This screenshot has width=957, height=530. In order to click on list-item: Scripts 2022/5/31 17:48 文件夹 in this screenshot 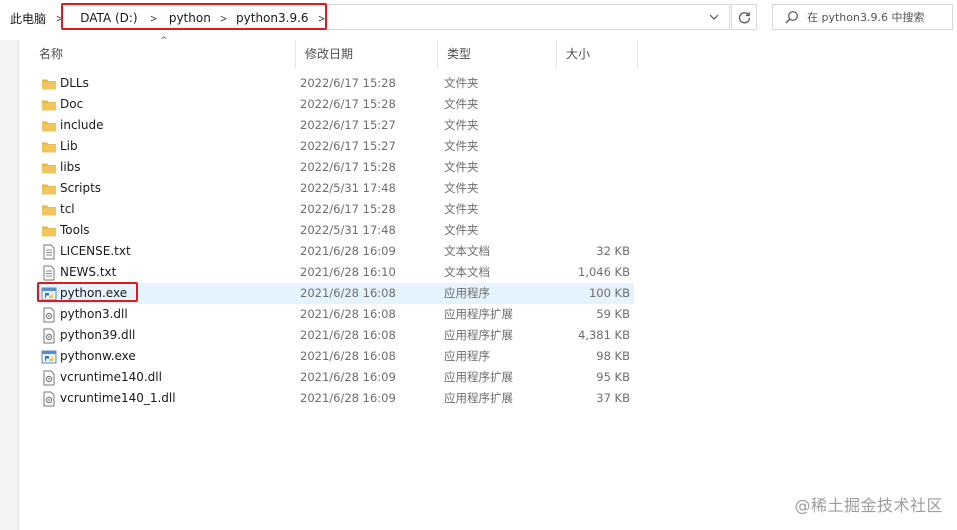, I will do `click(335, 188)`.